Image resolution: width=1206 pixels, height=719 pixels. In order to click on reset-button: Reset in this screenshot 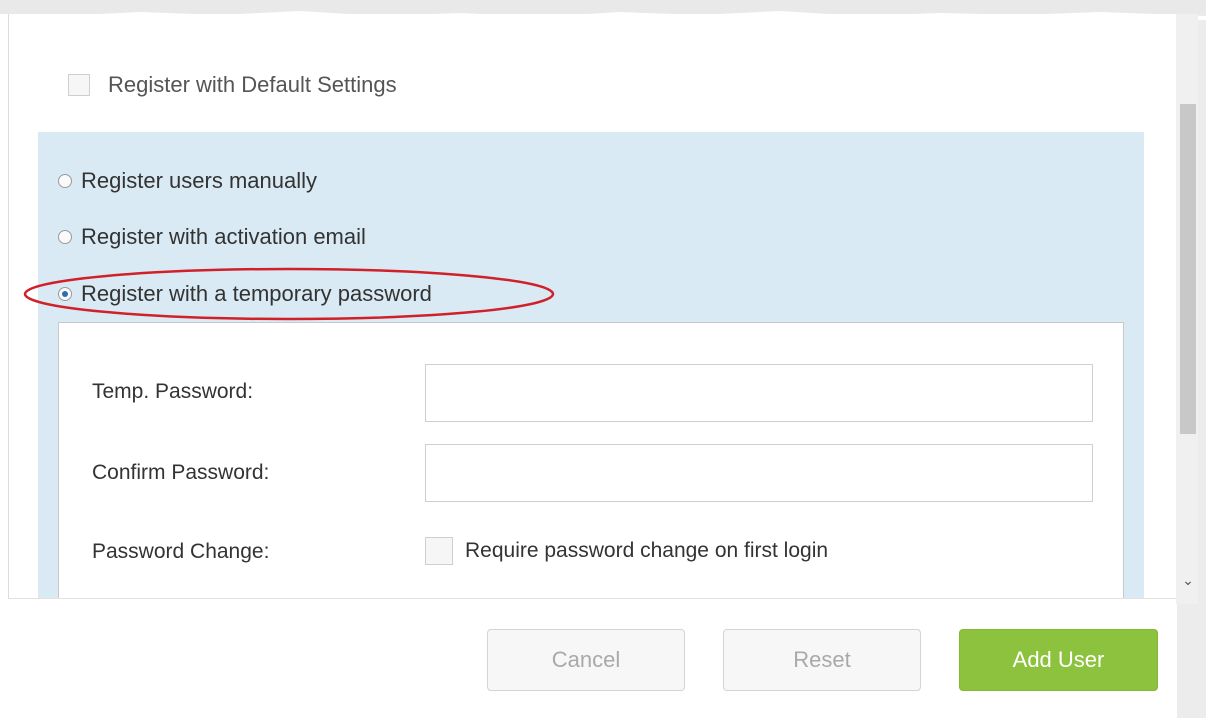, I will do `click(822, 660)`.